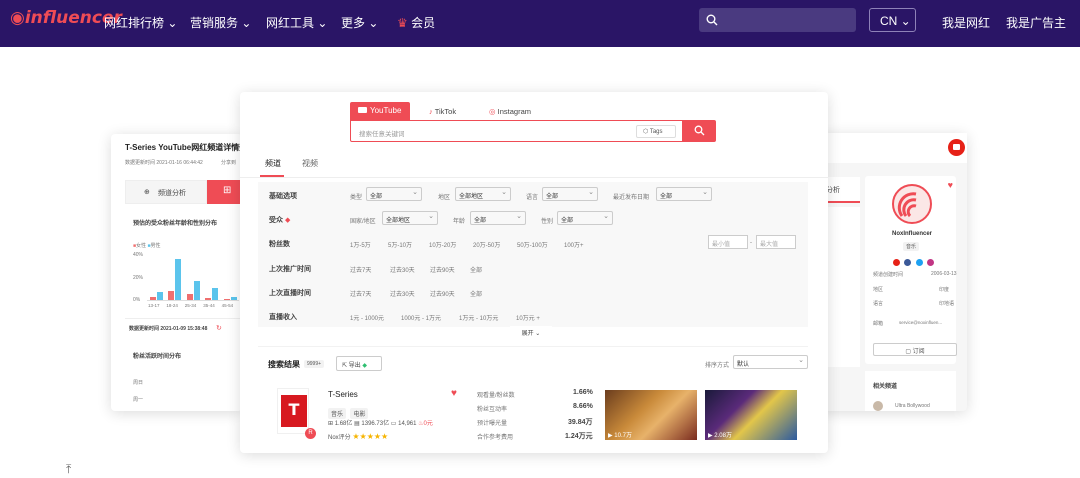  I want to click on fans-min-input: 最小值, so click(728, 242).